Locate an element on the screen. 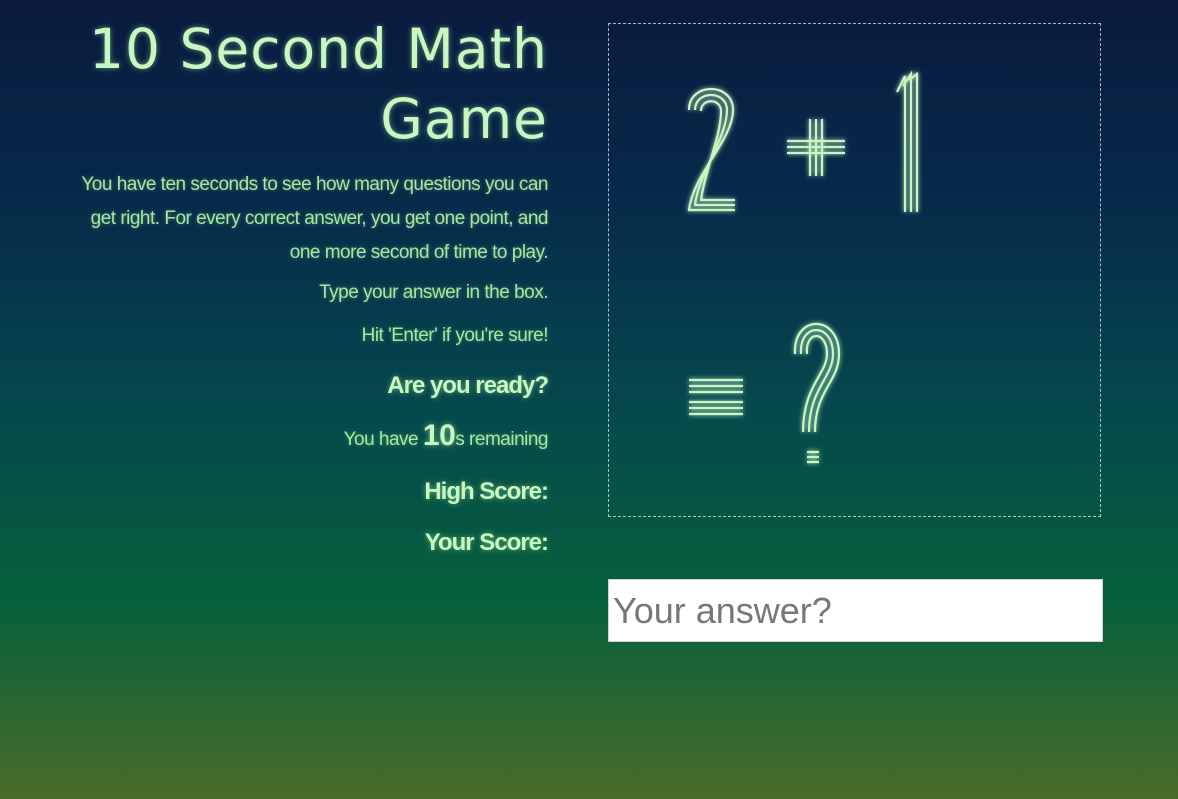 This screenshot has width=1178, height=799. timer-value: 10 is located at coordinates (439, 435).